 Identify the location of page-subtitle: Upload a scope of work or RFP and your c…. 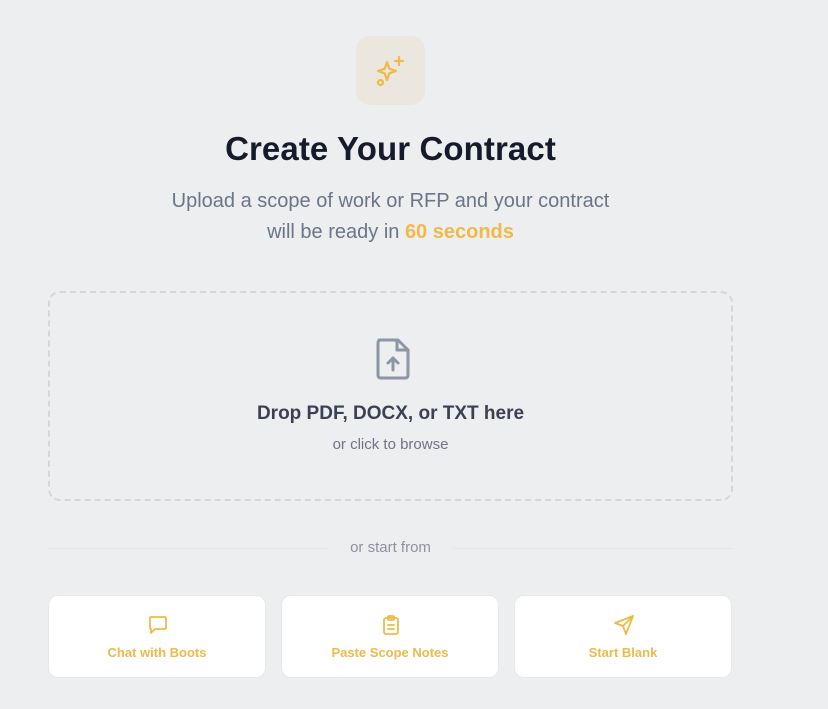
(390, 217).